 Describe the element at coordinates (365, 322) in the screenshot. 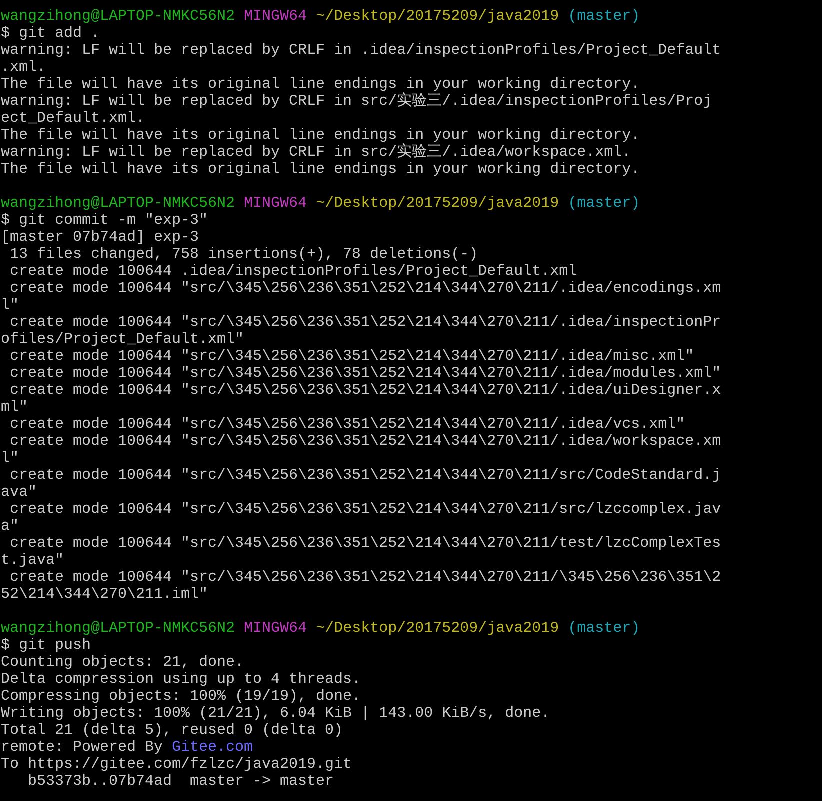

I see `output-line: create mode 100644 "src/\345\256\236\351\252\214\344\270\211/.idea/inspectionPr` at that location.